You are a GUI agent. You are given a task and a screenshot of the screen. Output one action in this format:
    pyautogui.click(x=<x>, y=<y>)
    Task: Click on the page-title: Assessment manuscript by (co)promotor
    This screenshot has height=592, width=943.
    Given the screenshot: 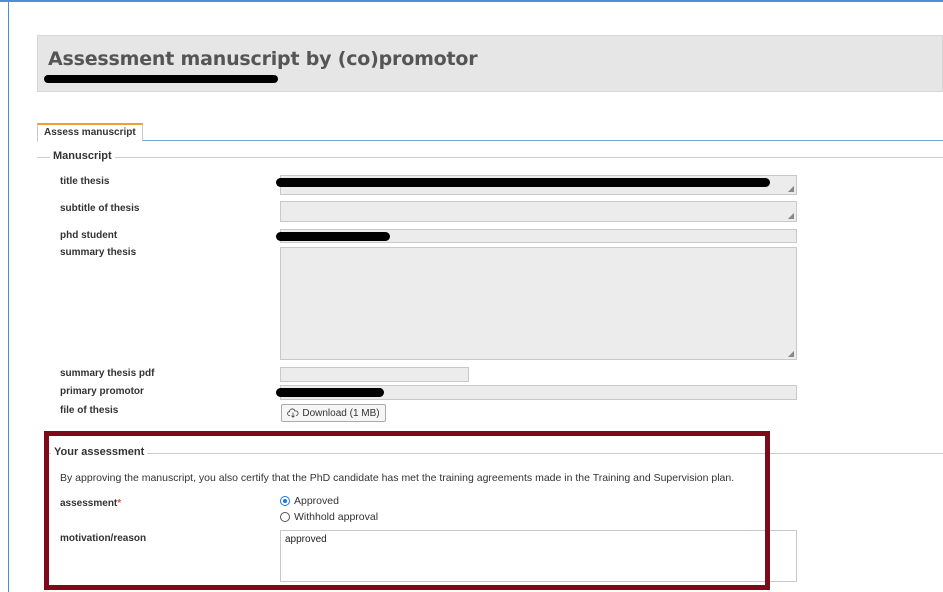 What is the action you would take?
    pyautogui.click(x=263, y=59)
    